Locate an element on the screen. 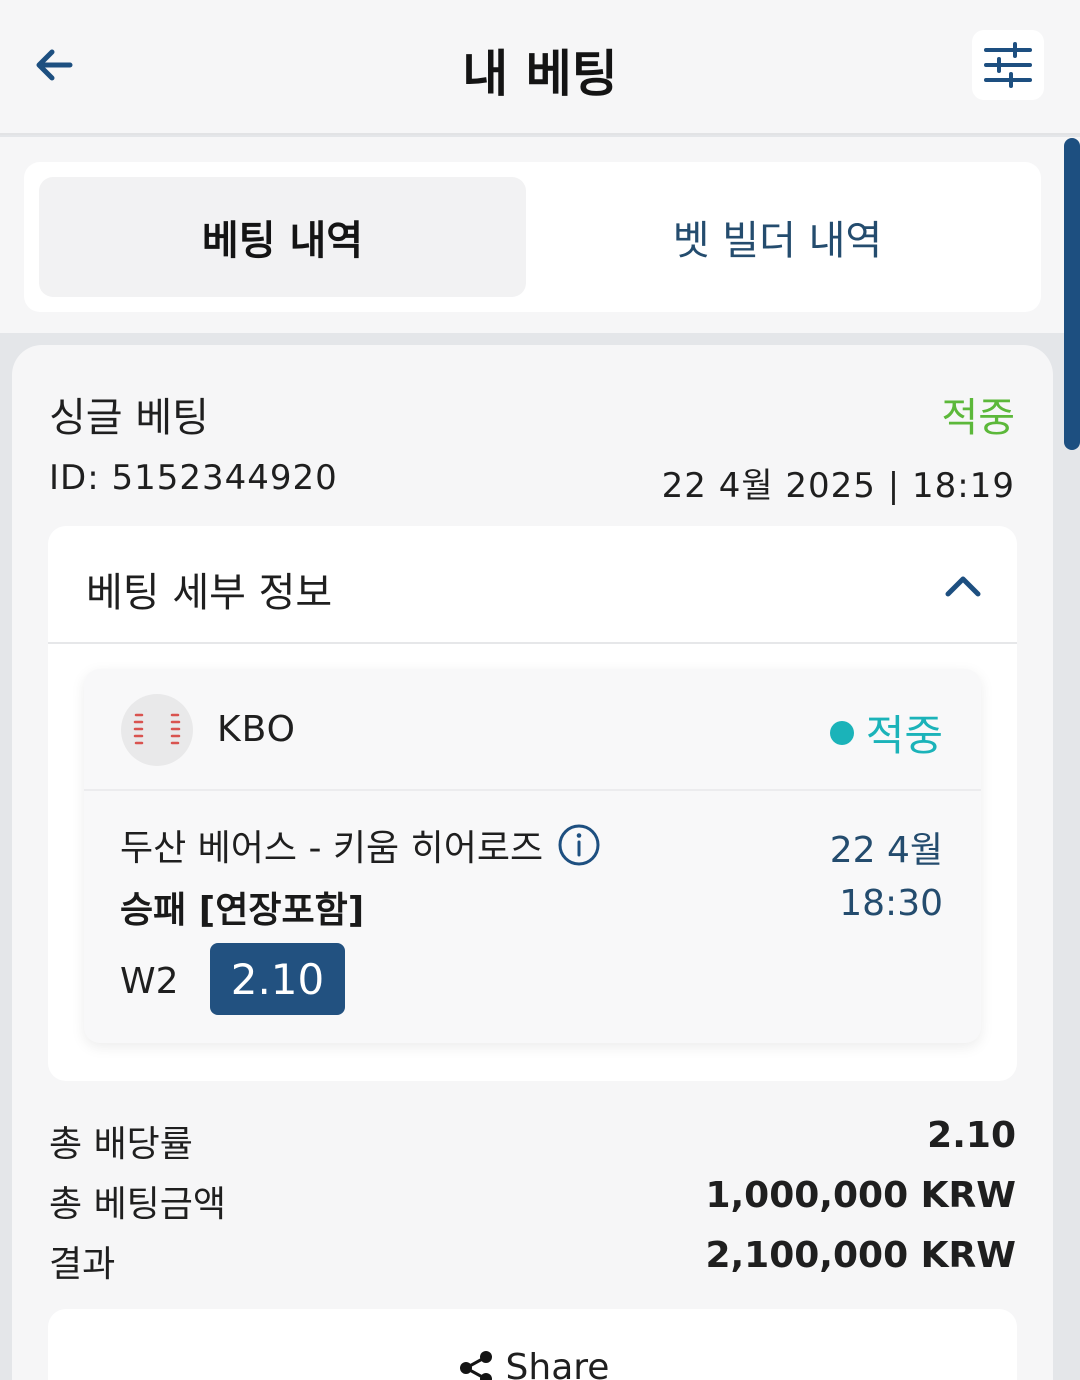 This screenshot has height=1380, width=1080. bet-details-header: 베팅 세부 정보 is located at coordinates (532, 585).